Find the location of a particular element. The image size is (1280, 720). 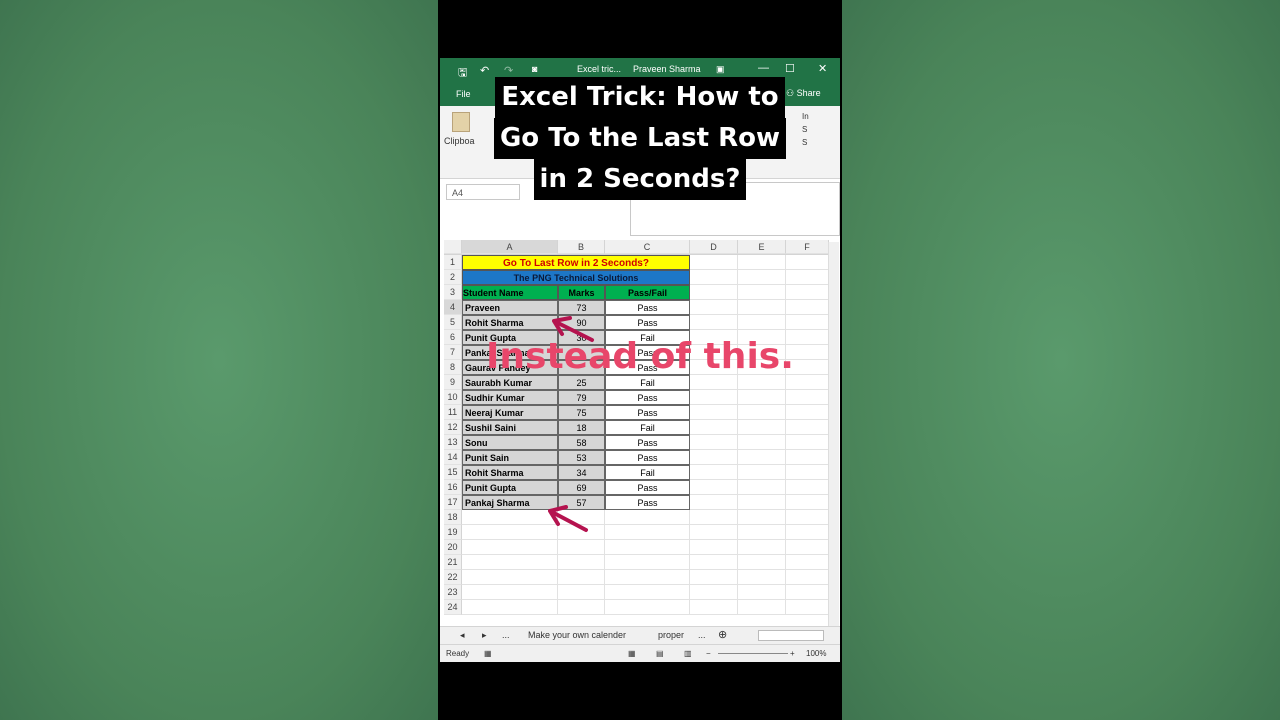

column-header-b: B is located at coordinates (581, 247).